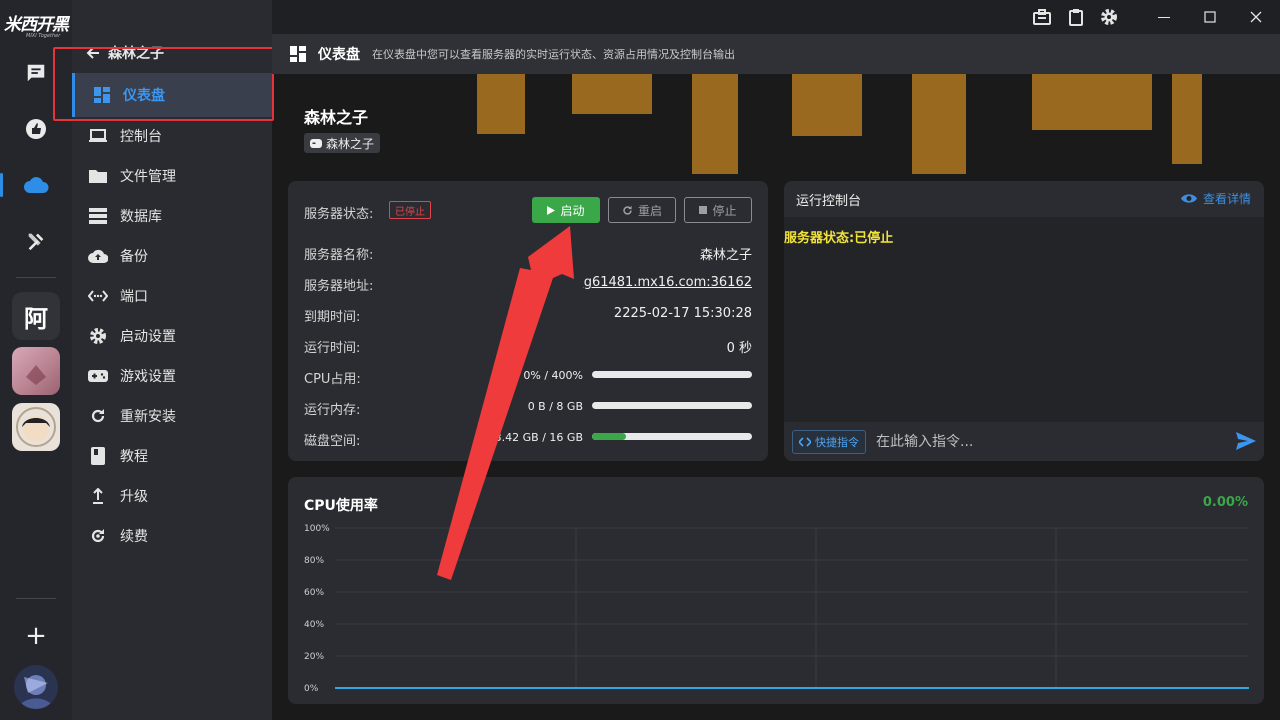 The height and width of the screenshot is (720, 1280). What do you see at coordinates (36, 316) in the screenshot?
I see `server-tile-text: 阿` at bounding box center [36, 316].